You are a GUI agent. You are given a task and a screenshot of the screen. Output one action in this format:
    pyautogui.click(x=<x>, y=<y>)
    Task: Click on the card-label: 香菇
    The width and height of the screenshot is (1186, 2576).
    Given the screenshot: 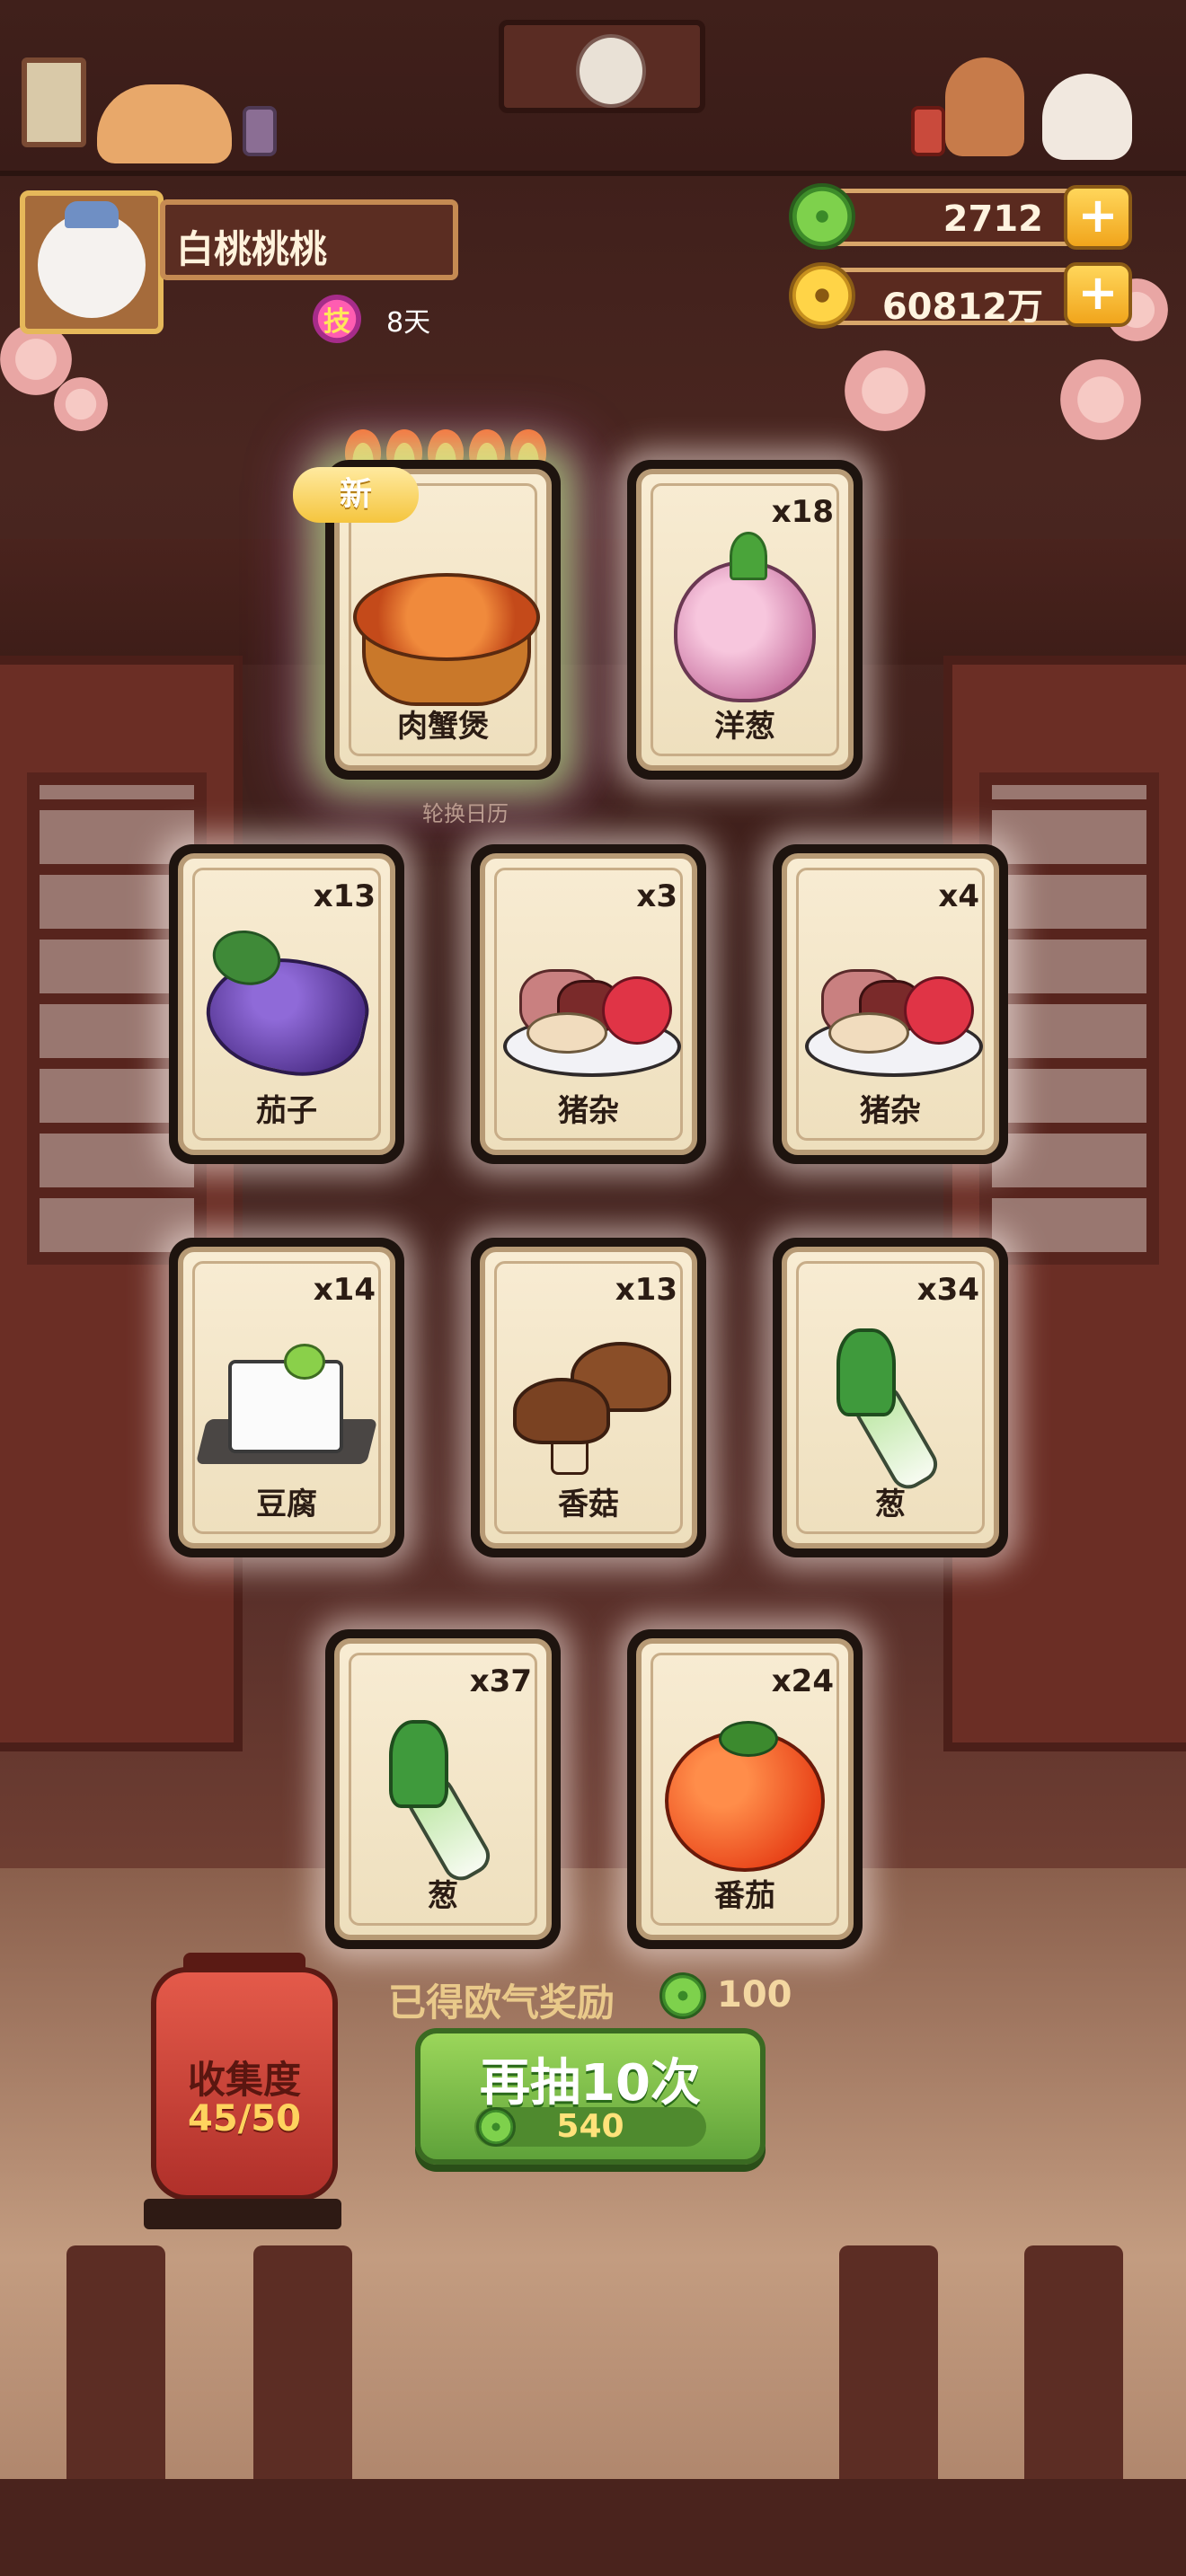 What is the action you would take?
    pyautogui.click(x=588, y=1504)
    